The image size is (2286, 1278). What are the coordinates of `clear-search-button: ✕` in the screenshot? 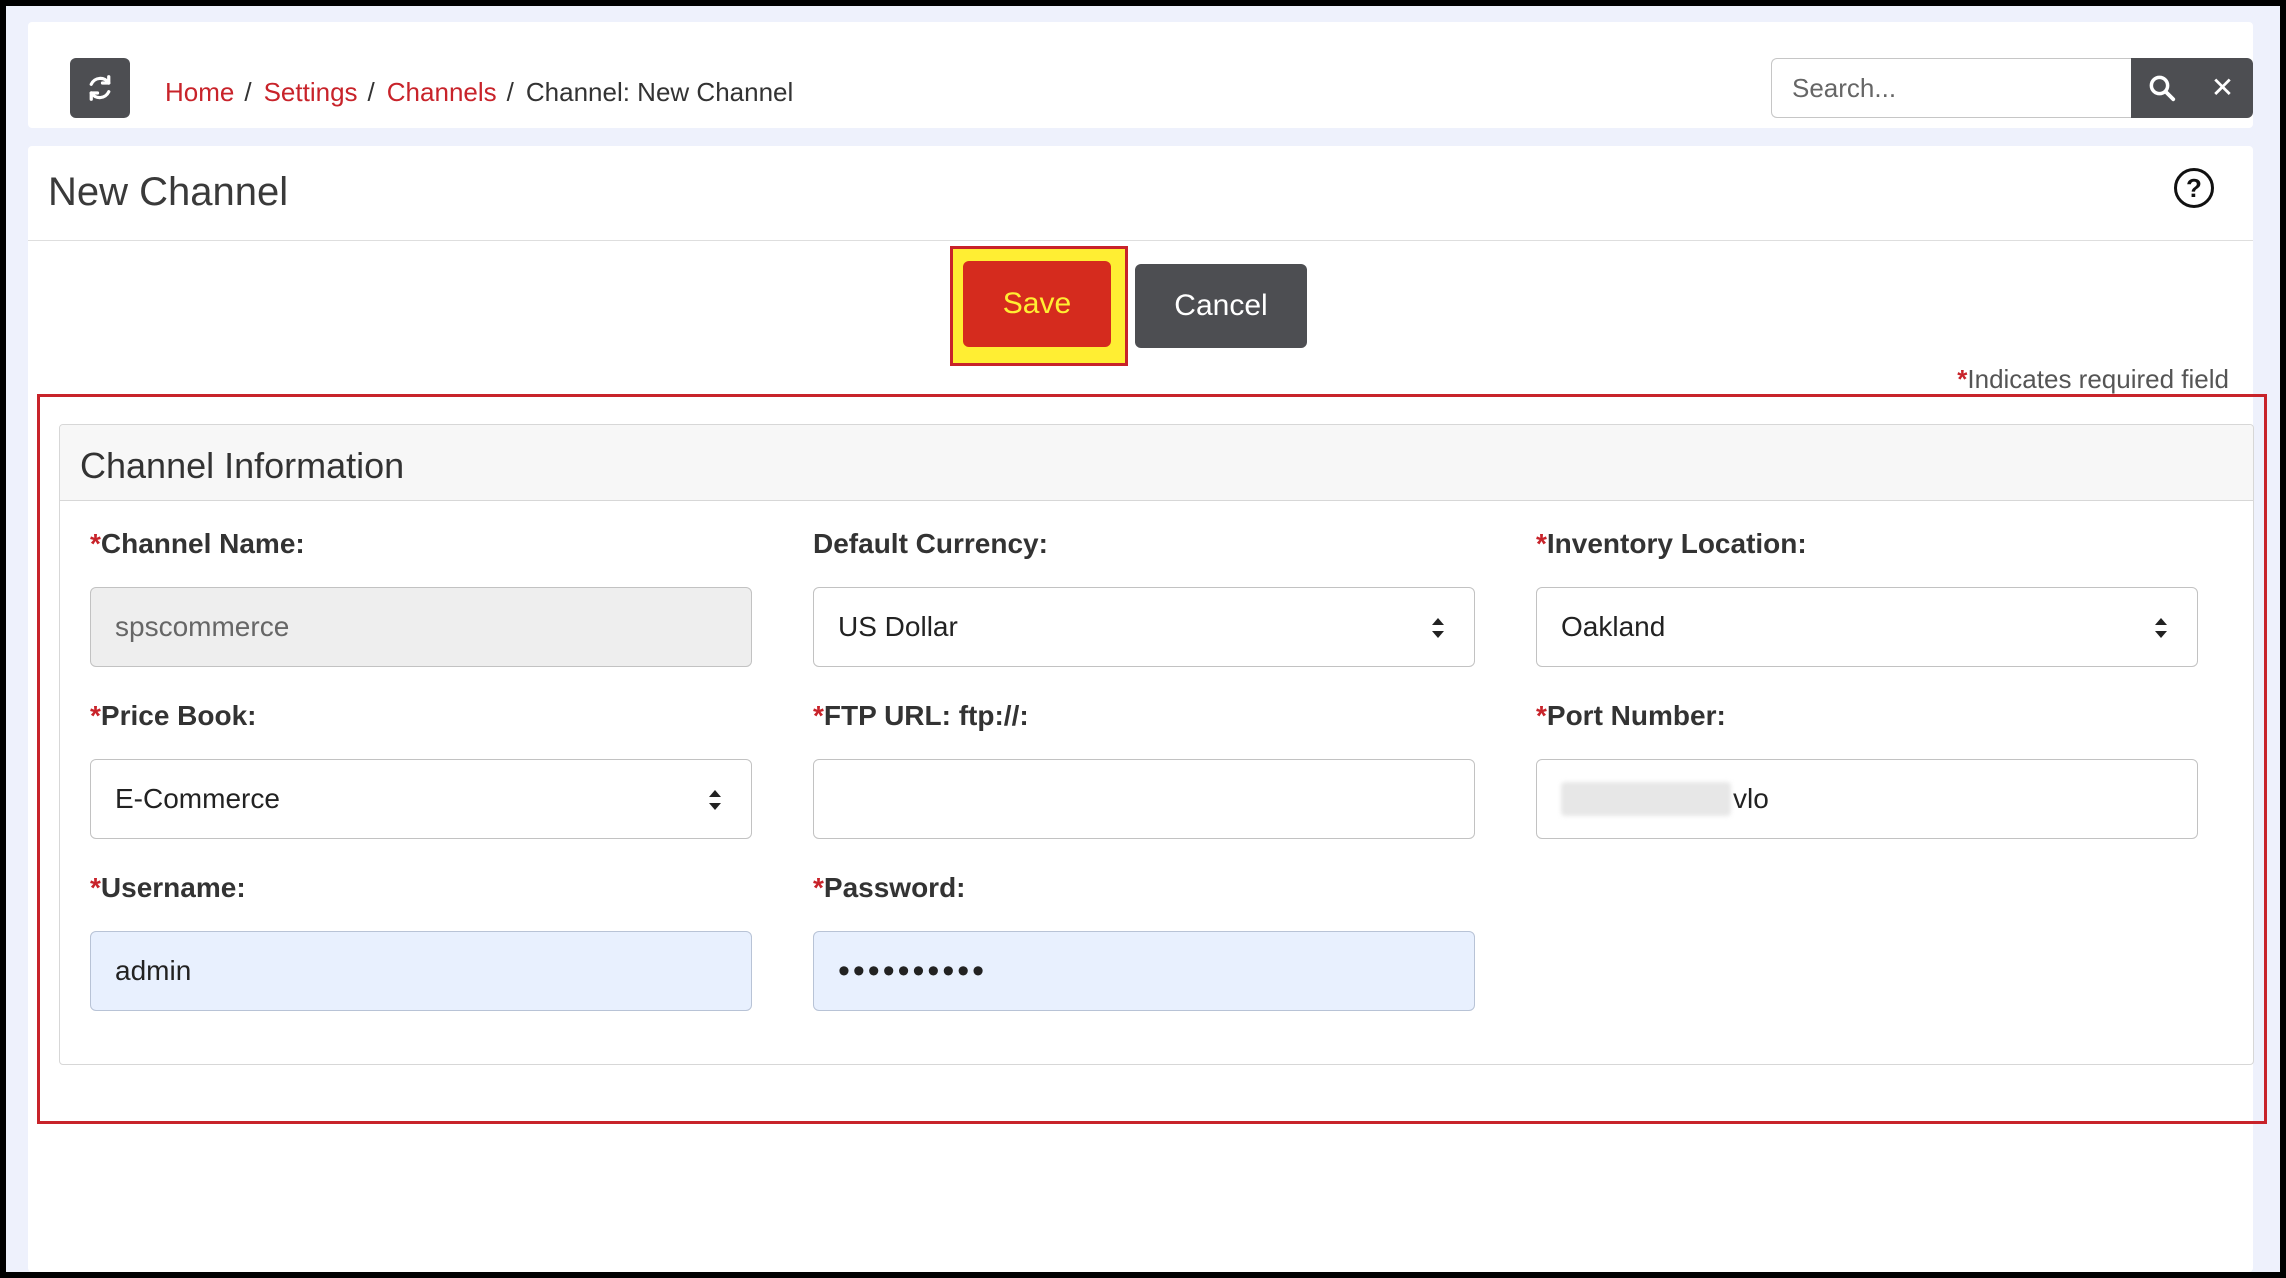 It's located at (2222, 88).